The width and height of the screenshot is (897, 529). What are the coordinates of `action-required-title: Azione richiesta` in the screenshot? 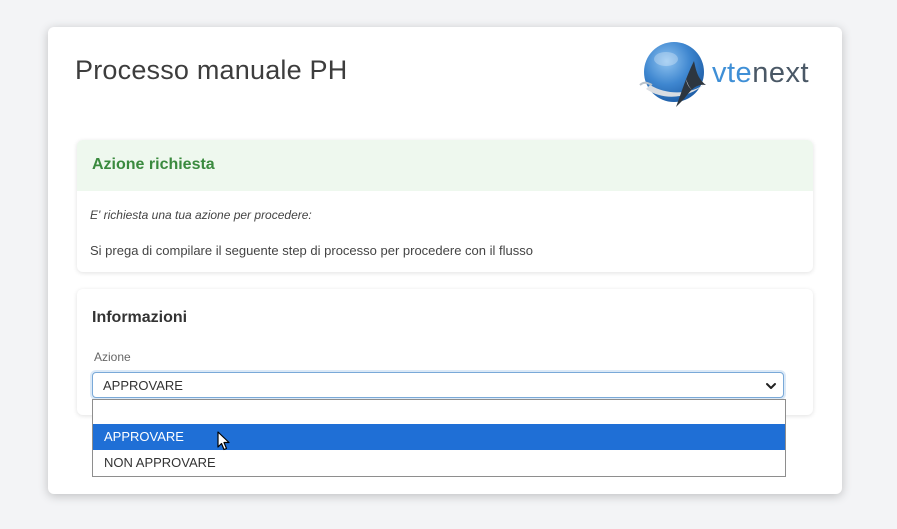 It's located at (153, 164).